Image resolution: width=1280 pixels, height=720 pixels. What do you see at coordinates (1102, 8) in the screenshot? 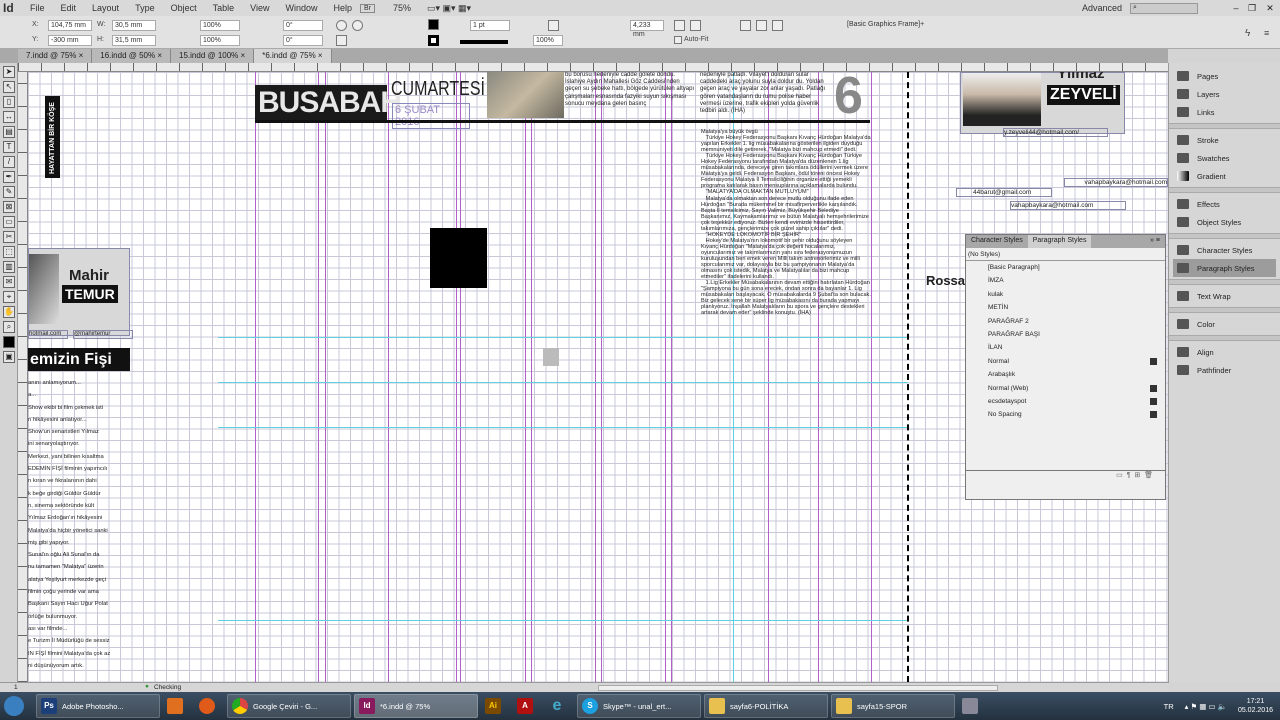
I see `workspace-switcher: Advanced` at bounding box center [1102, 8].